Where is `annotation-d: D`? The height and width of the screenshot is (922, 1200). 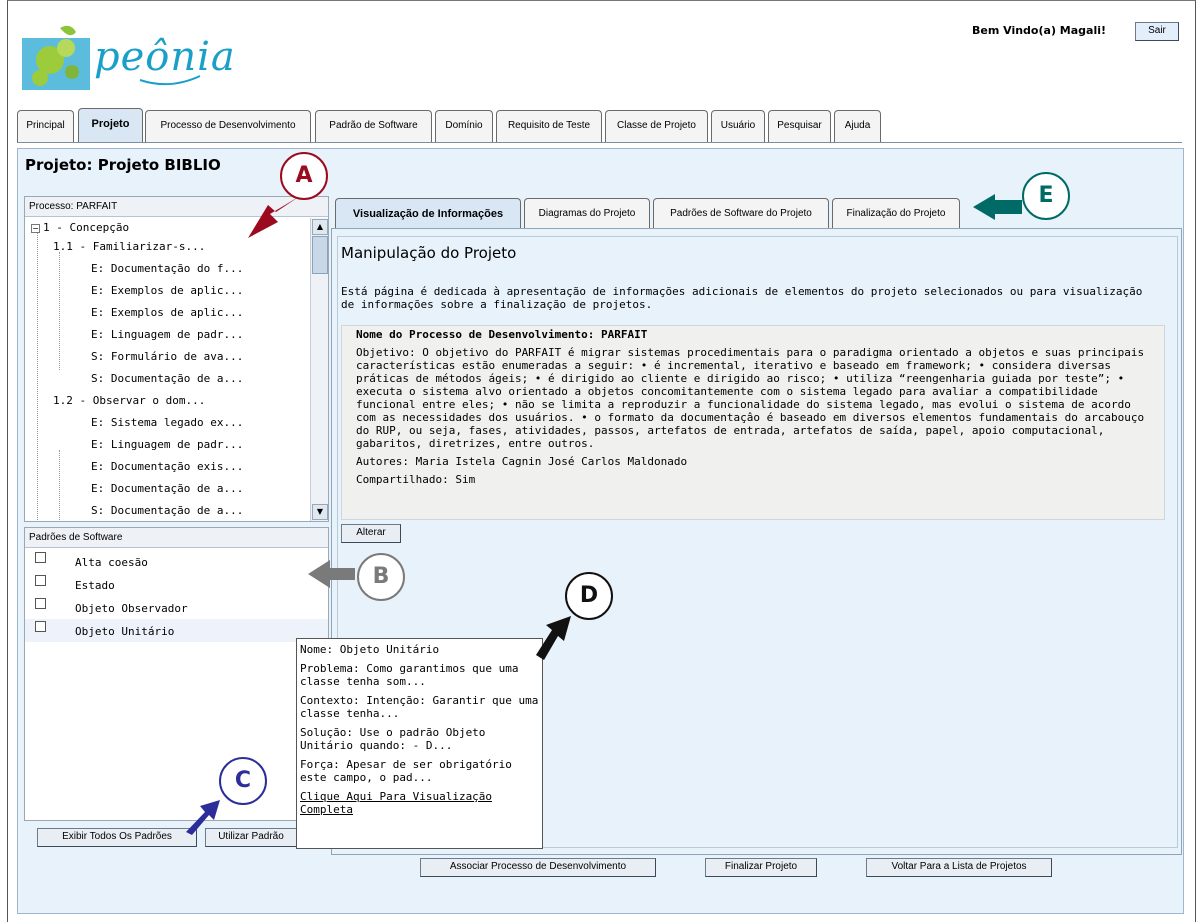
annotation-d: D is located at coordinates (589, 596).